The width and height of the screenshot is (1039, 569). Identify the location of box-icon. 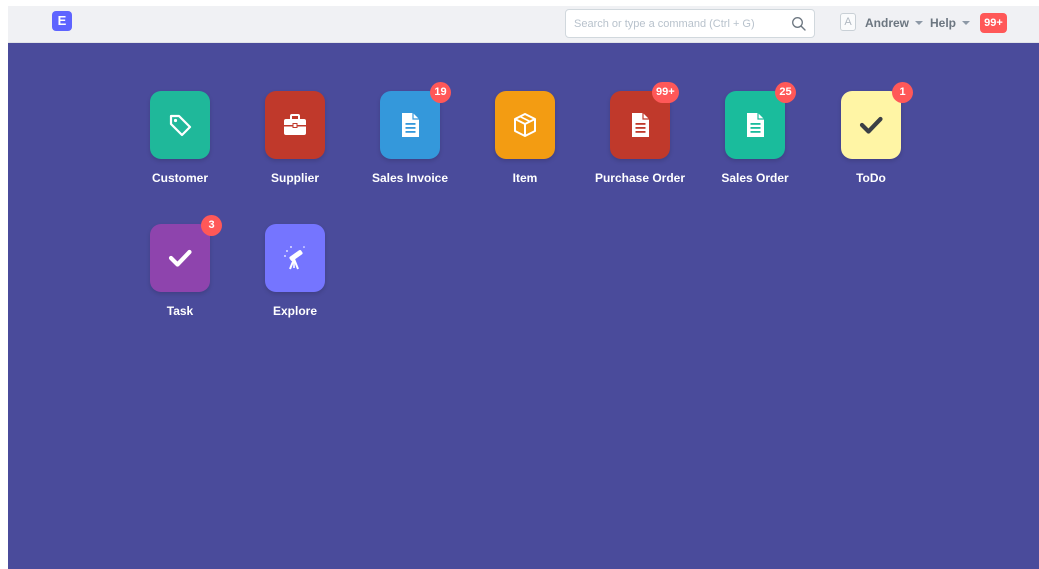
(525, 125).